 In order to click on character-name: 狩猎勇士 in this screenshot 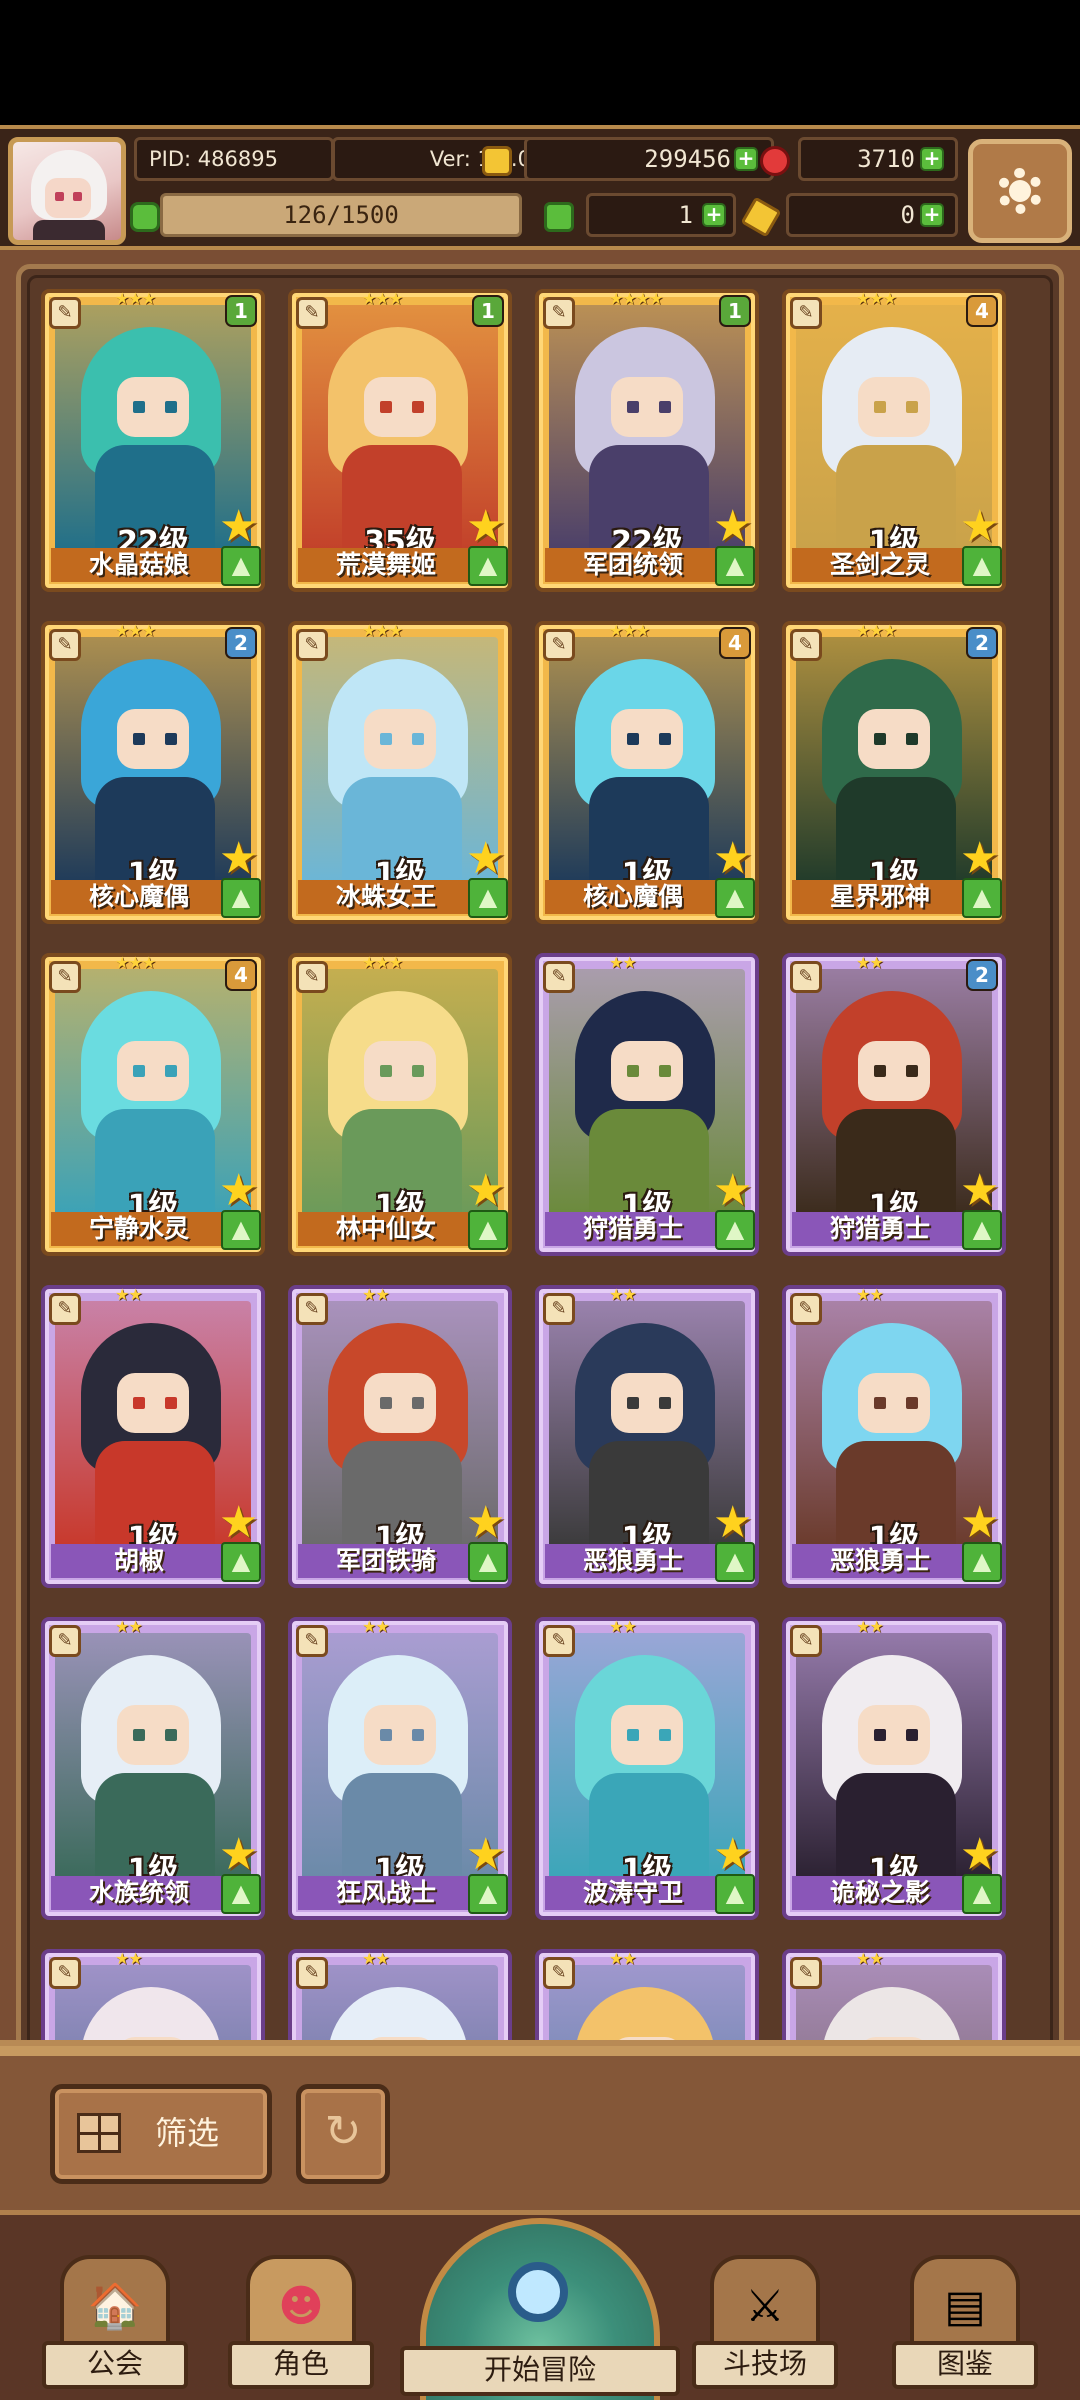, I will do `click(880, 1229)`.